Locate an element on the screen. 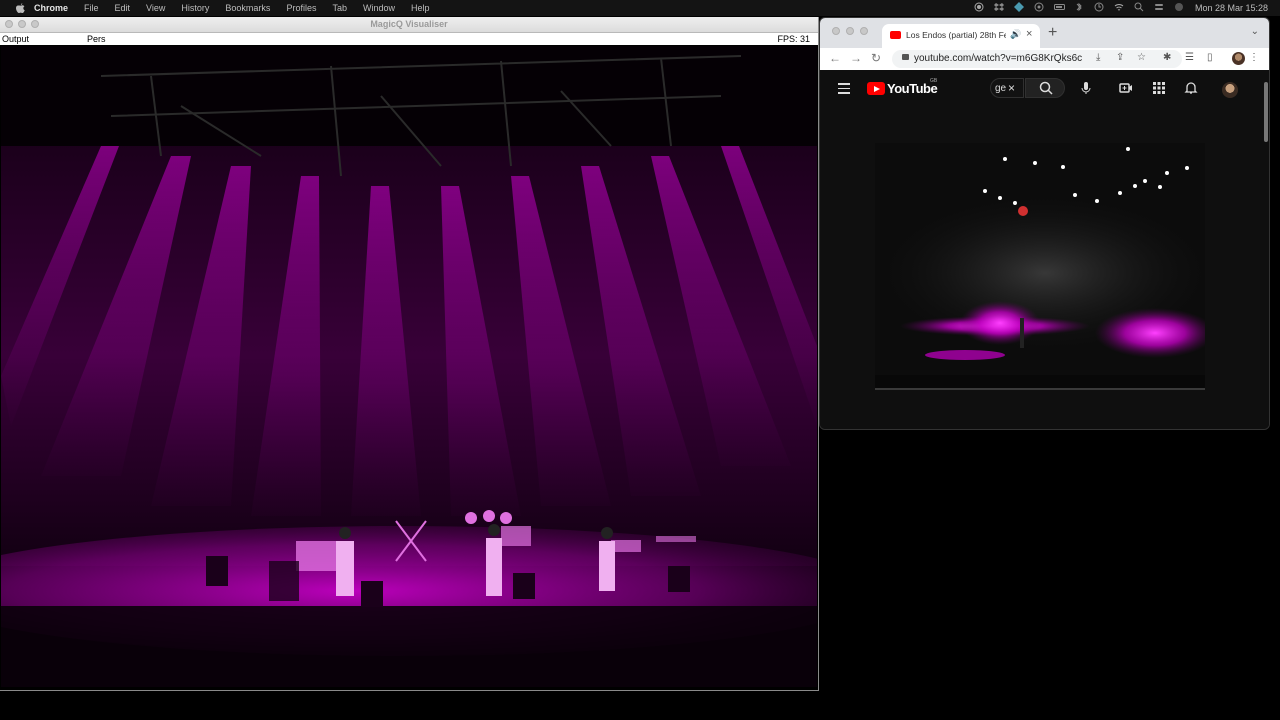  red-light is located at coordinates (1023, 211).